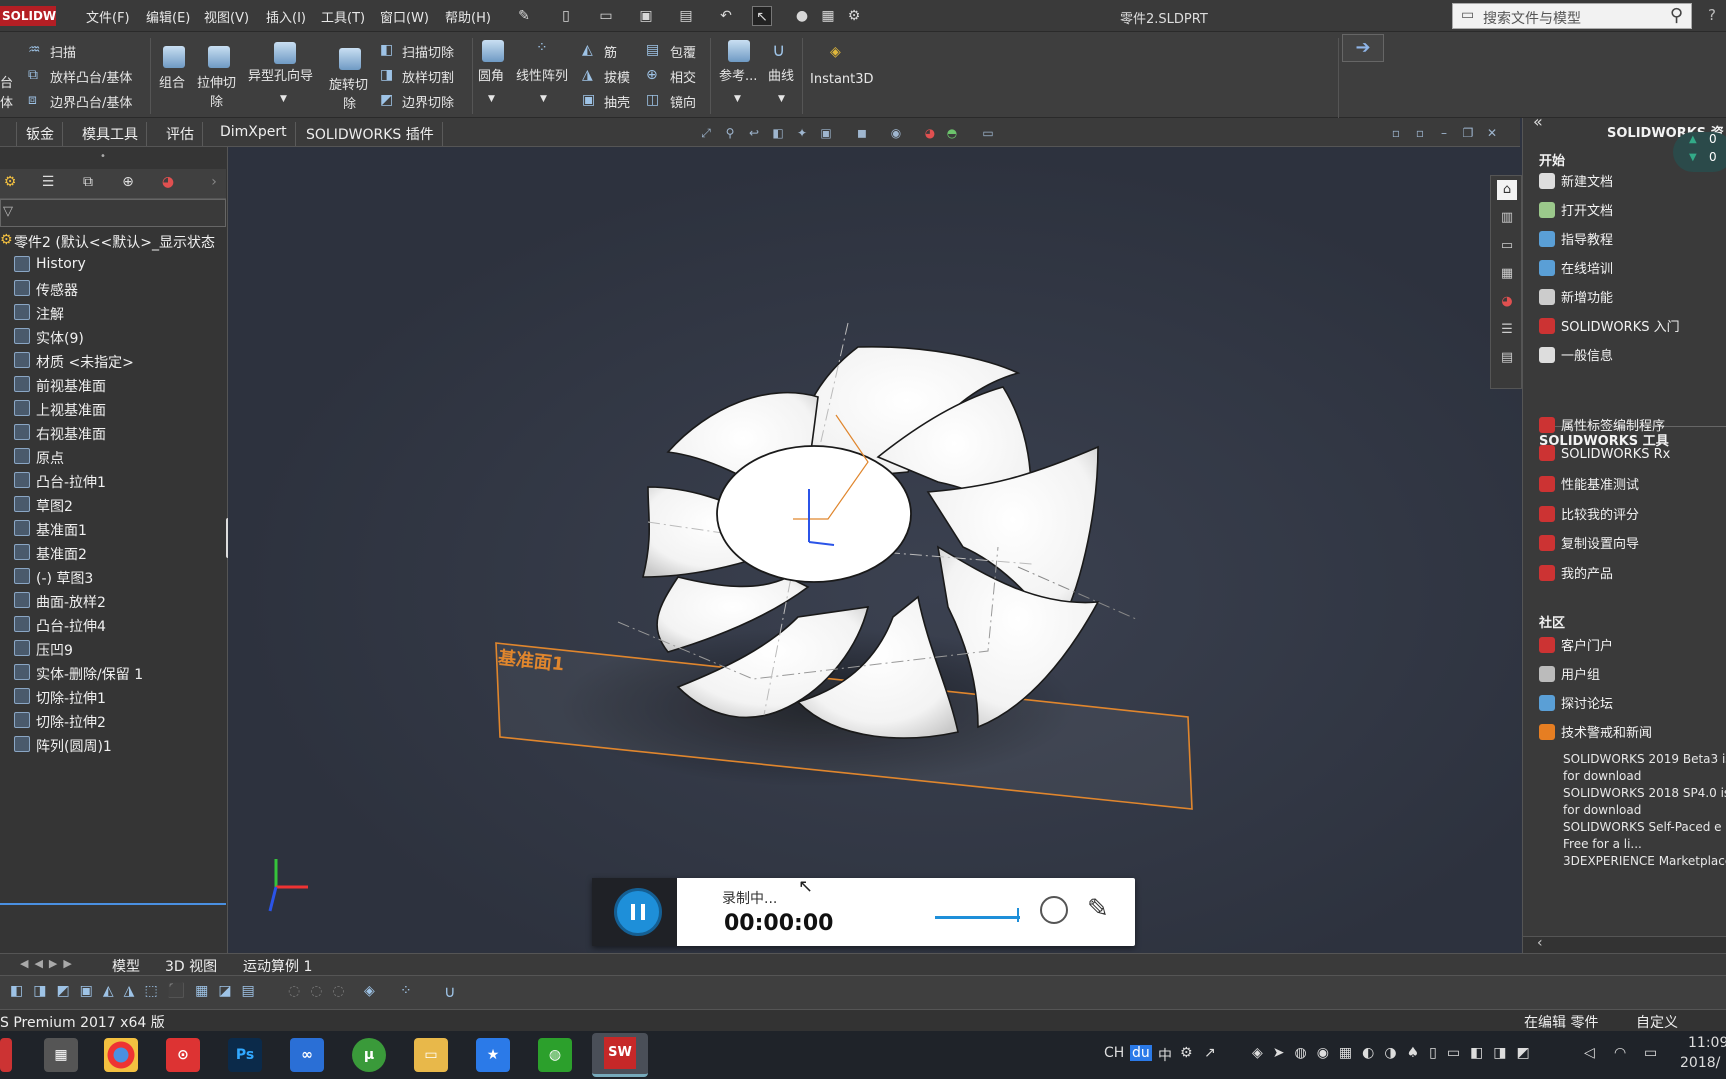  I want to click on news-link: SOLIDWORKS 2019 Beta3 is, so click(1644, 759).